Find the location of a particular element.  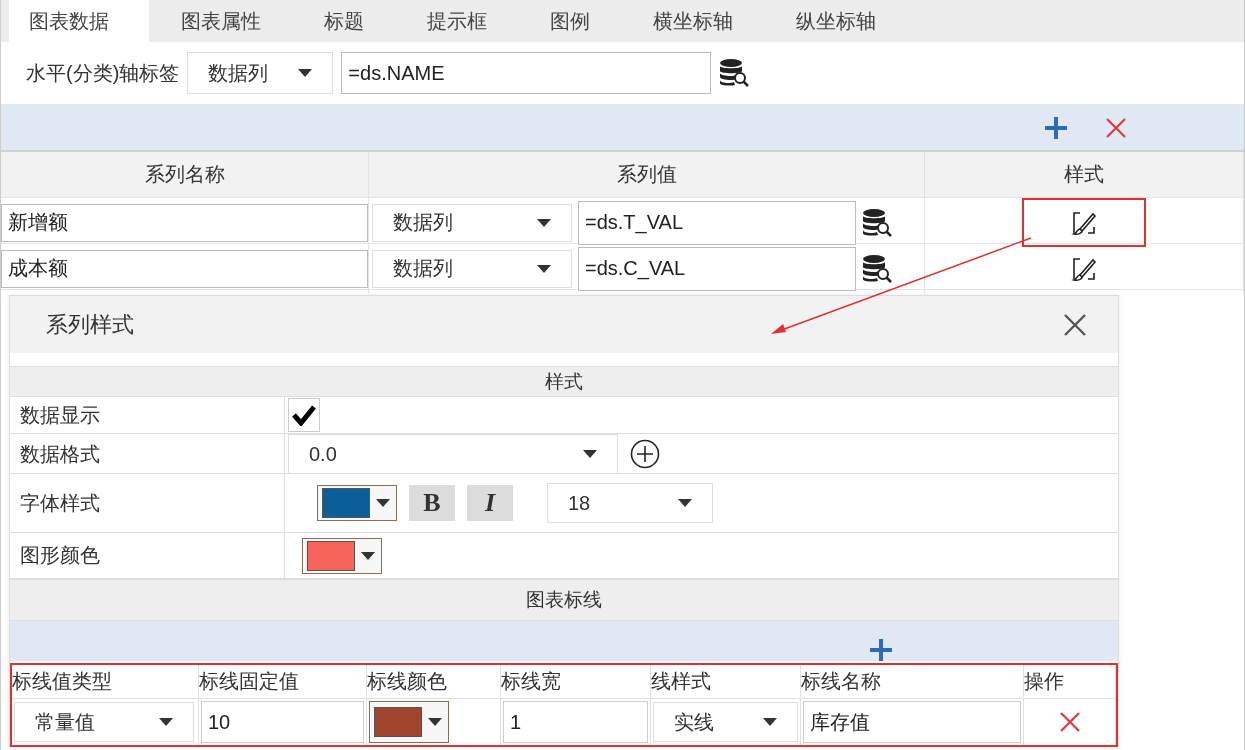

close-icon is located at coordinates (1075, 324).